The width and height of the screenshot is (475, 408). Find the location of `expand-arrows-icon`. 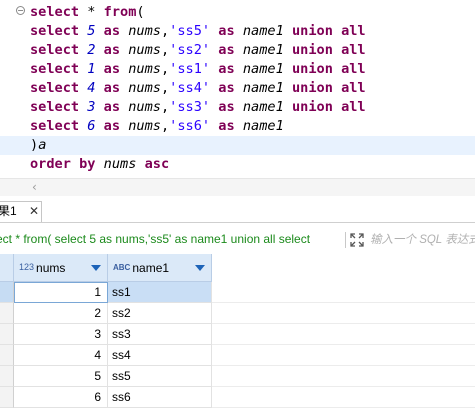

expand-arrows-icon is located at coordinates (357, 240).